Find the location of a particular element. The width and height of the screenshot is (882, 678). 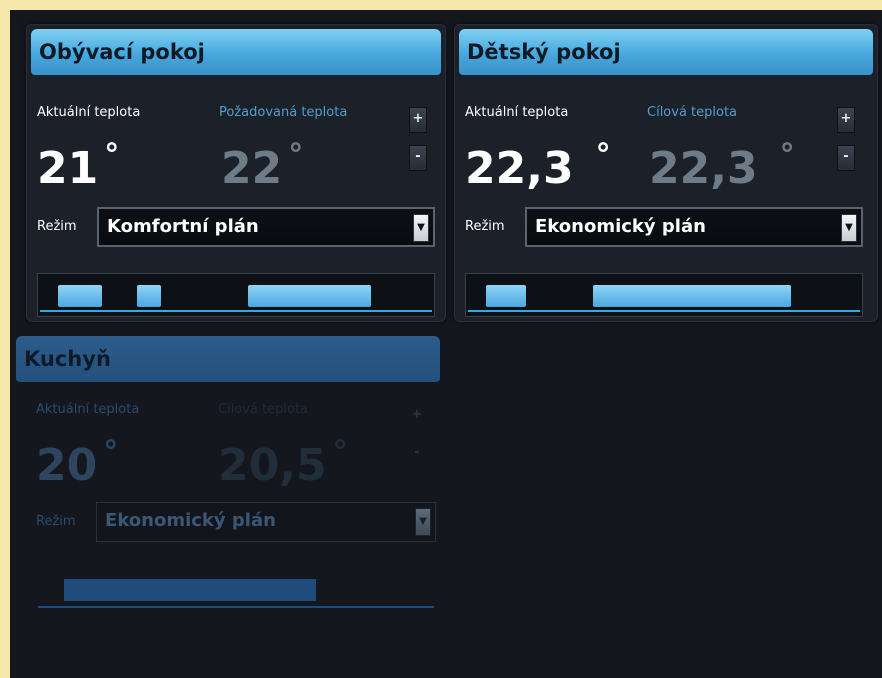

current-temp-value: 20 ° is located at coordinates (77, 463).